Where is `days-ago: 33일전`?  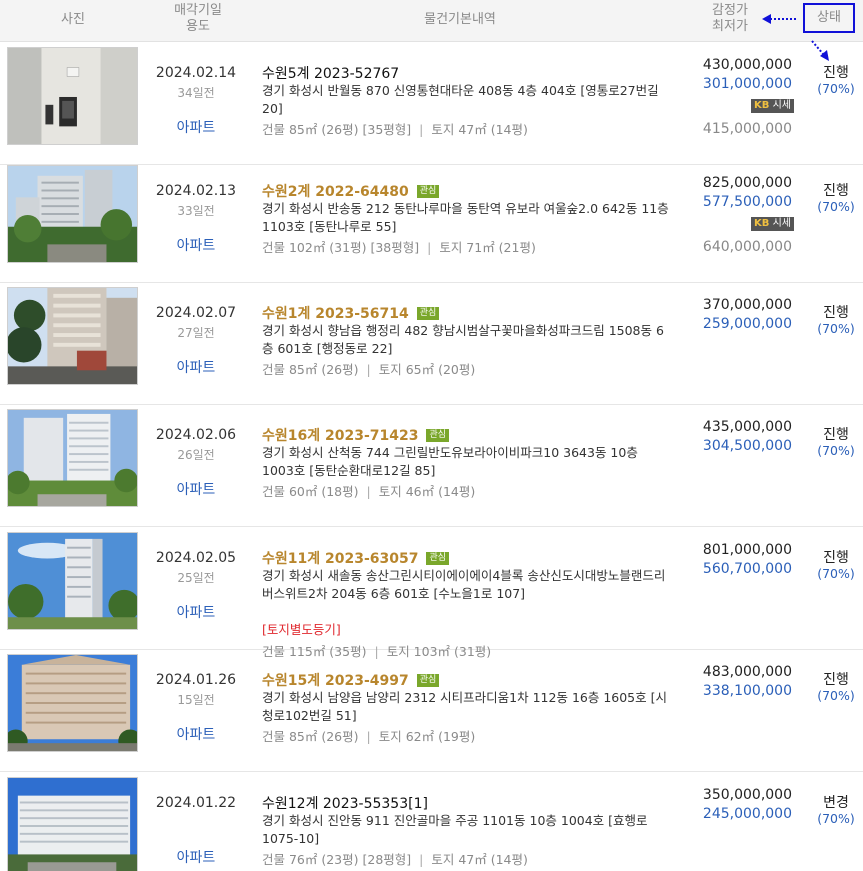 days-ago: 33일전 is located at coordinates (196, 211).